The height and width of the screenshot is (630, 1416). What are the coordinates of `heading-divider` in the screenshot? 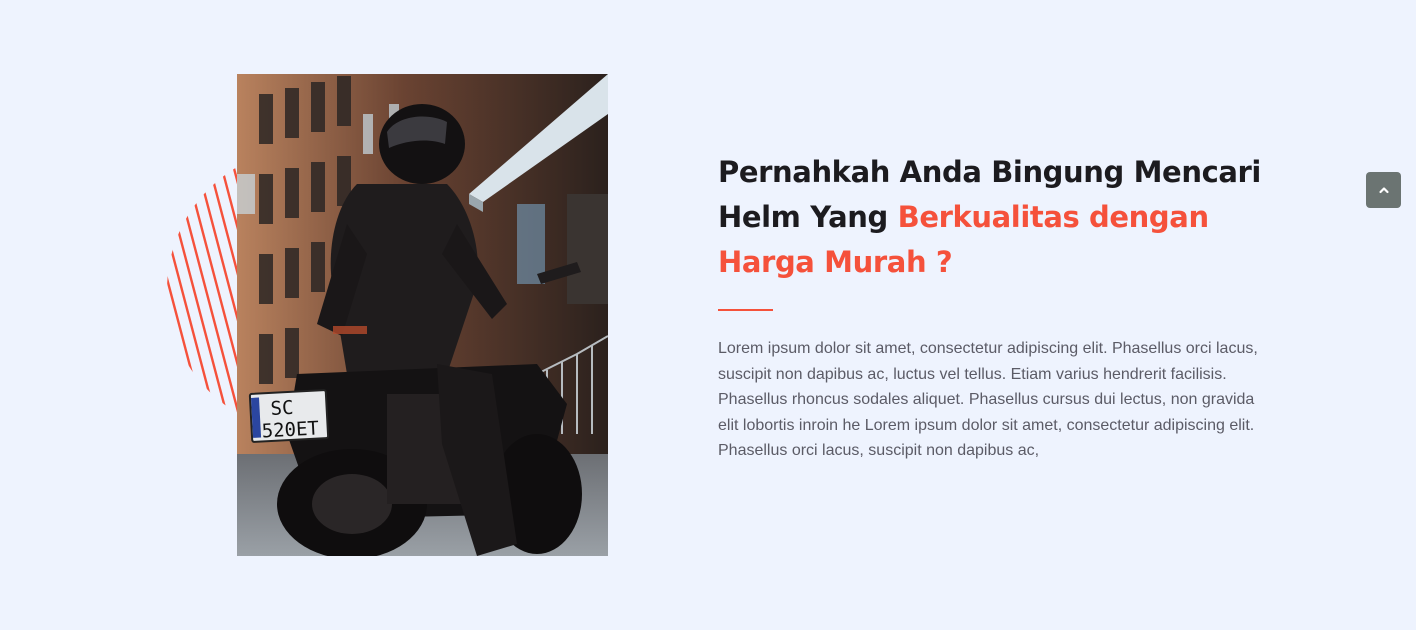 It's located at (745, 310).